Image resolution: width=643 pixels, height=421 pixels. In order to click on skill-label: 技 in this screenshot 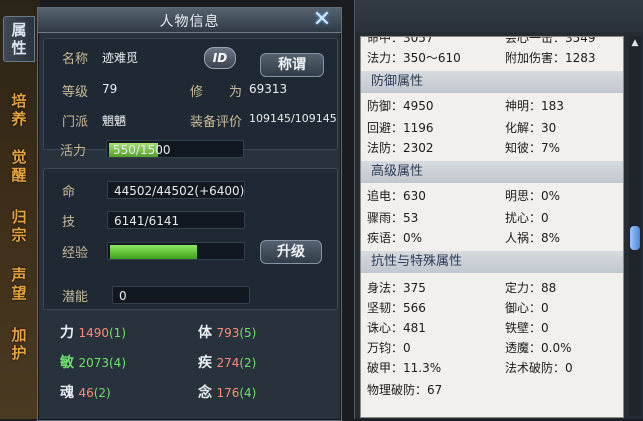, I will do `click(69, 222)`.